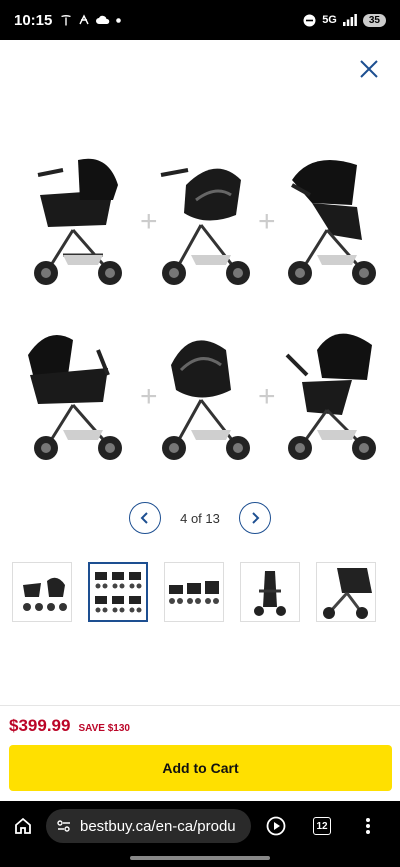  Describe the element at coordinates (91, 20) in the screenshot. I see `notification-icons` at that location.